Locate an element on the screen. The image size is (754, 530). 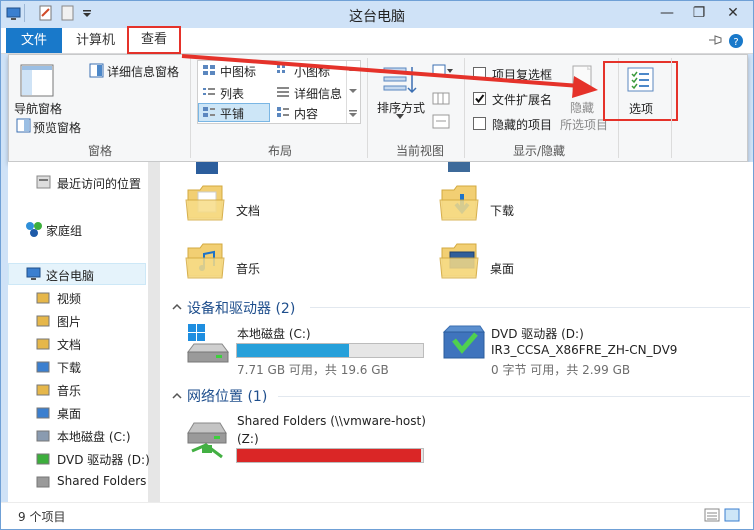
folder-documents: 文档 is located at coordinates (248, 210).